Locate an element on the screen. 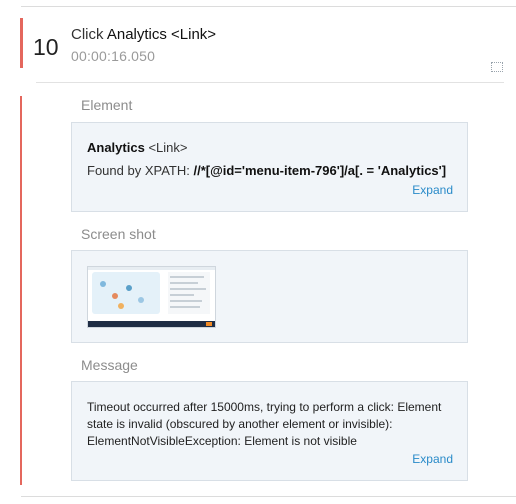 Image resolution: width=516 pixels, height=504 pixels. element-section-label: Element is located at coordinates (107, 105).